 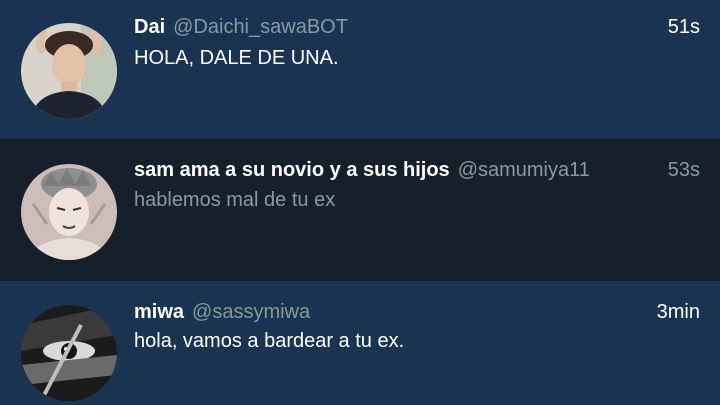 I want to click on tweet-text: hola, vamos a bardear a tu ex., so click(x=269, y=341).